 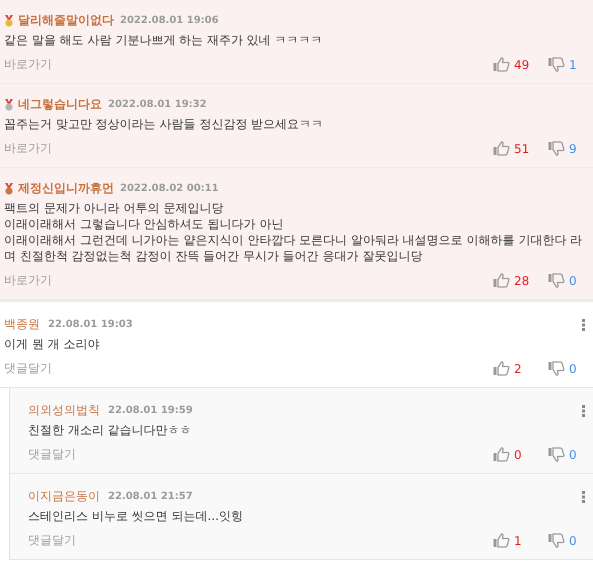 What do you see at coordinates (164, 124) in the screenshot?
I see `comment-text: 꼽주는거 맞고만 정상이라는 사람들 정신감정 받으세요ㅋㅋ` at bounding box center [164, 124].